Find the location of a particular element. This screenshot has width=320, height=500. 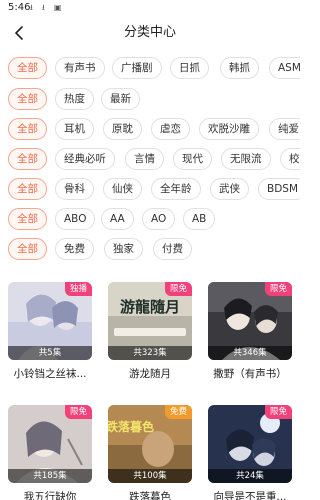

filter-row-genre: 全部 有声书 广播剧 日抓 韩抓 ASM is located at coordinates (154, 69).